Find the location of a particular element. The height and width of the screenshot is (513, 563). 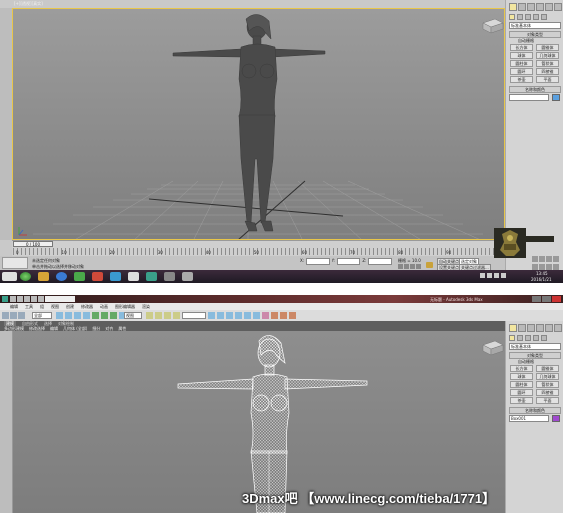

volume-icon is located at coordinates (496, 275).